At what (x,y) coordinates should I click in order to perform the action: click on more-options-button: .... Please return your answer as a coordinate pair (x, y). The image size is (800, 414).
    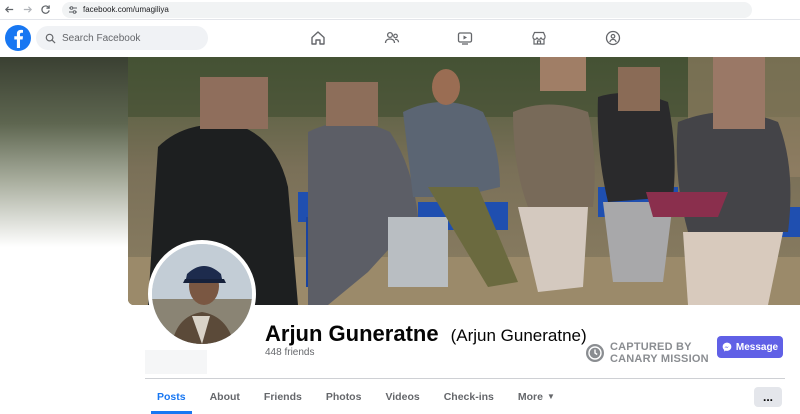
    Looking at the image, I should click on (768, 397).